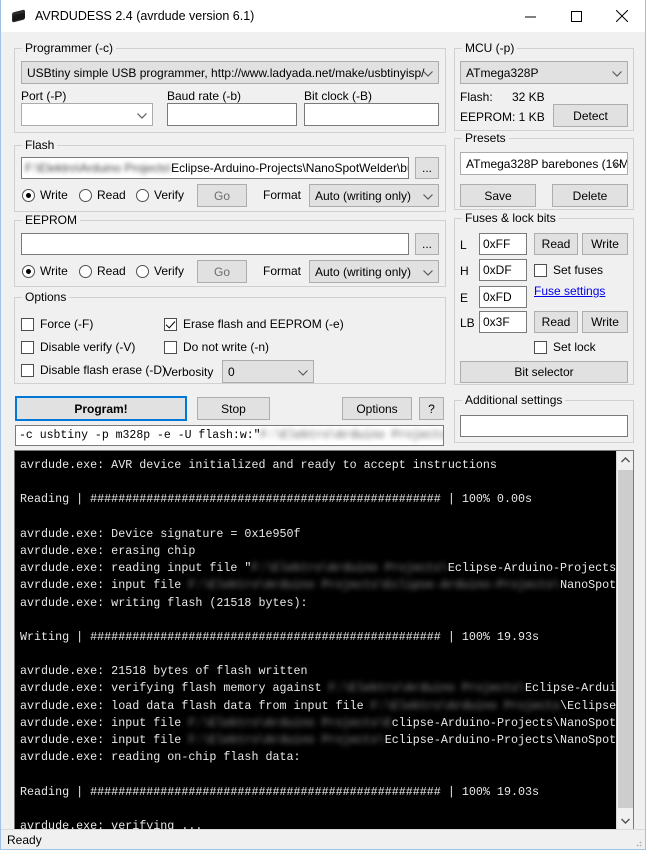 Image resolution: width=646 pixels, height=850 pixels. What do you see at coordinates (93, 370) in the screenshot?
I see `option-disable-flash-erase: Disable flash erase (-D)` at bounding box center [93, 370].